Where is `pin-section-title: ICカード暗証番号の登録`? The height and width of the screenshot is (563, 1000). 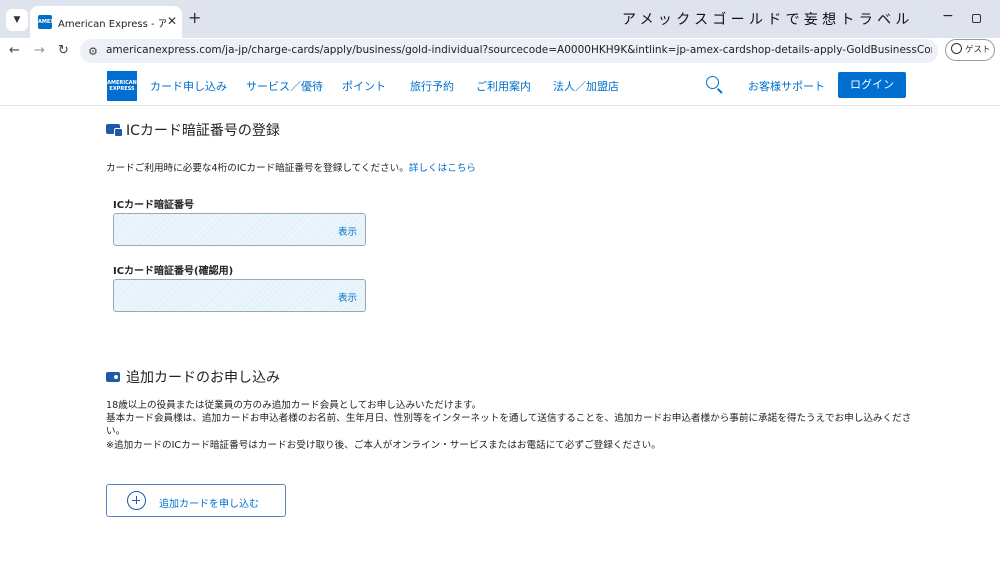 pin-section-title: ICカード暗証番号の登録 is located at coordinates (203, 131).